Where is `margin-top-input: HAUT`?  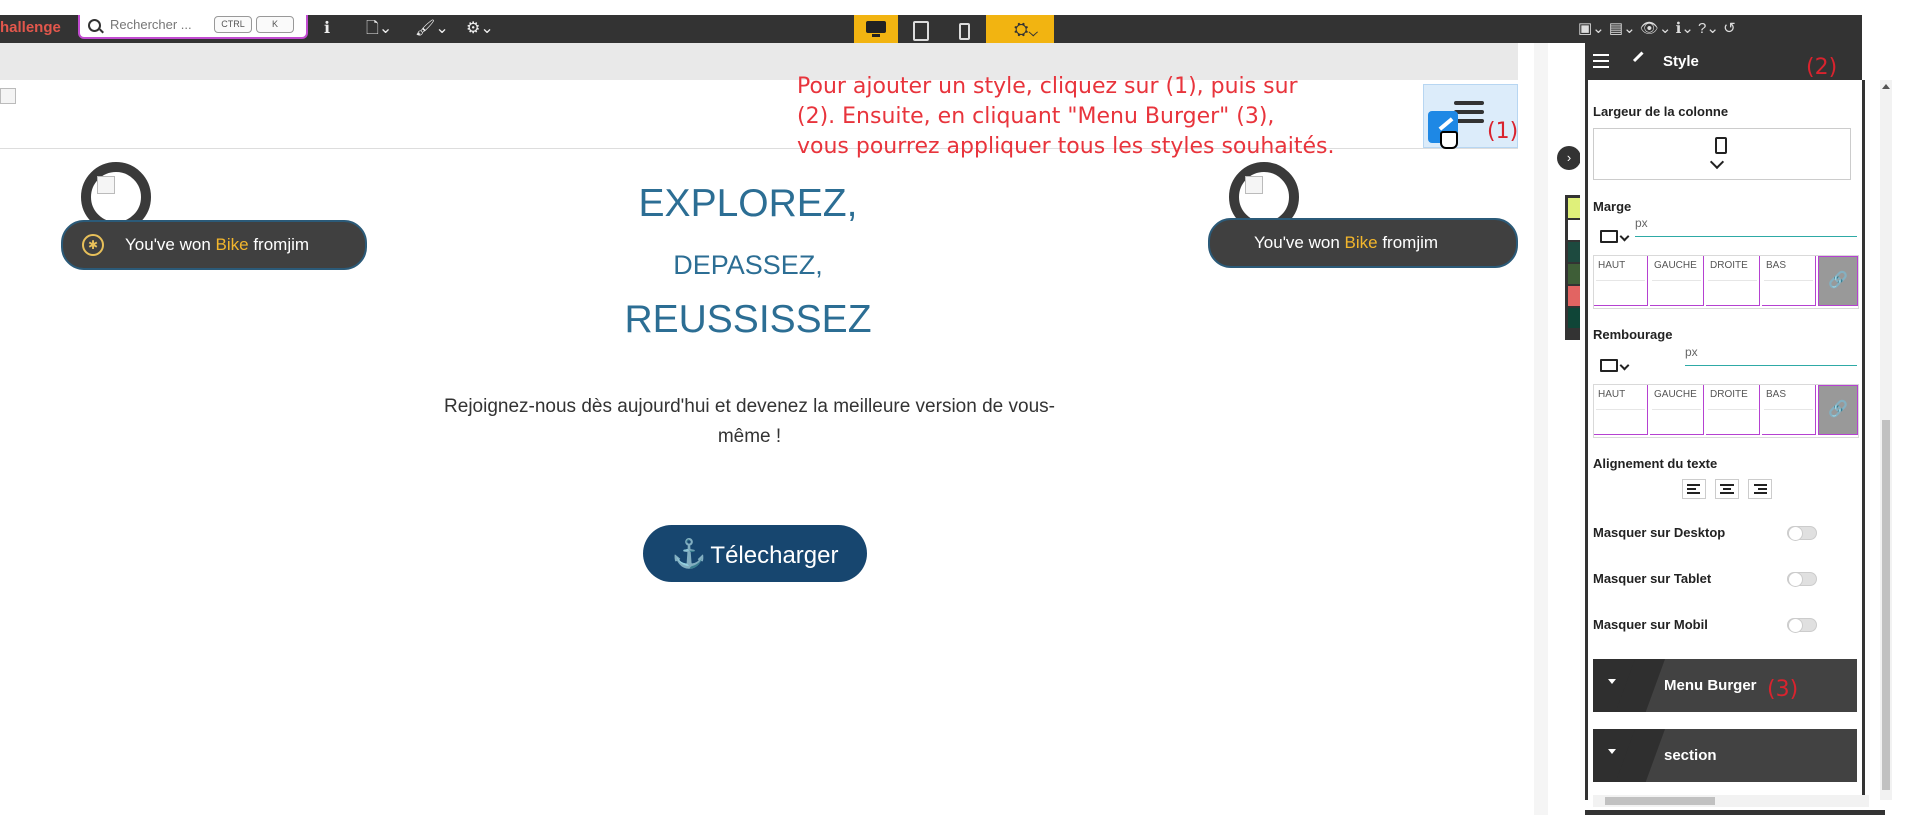 margin-top-input: HAUT is located at coordinates (1621, 281).